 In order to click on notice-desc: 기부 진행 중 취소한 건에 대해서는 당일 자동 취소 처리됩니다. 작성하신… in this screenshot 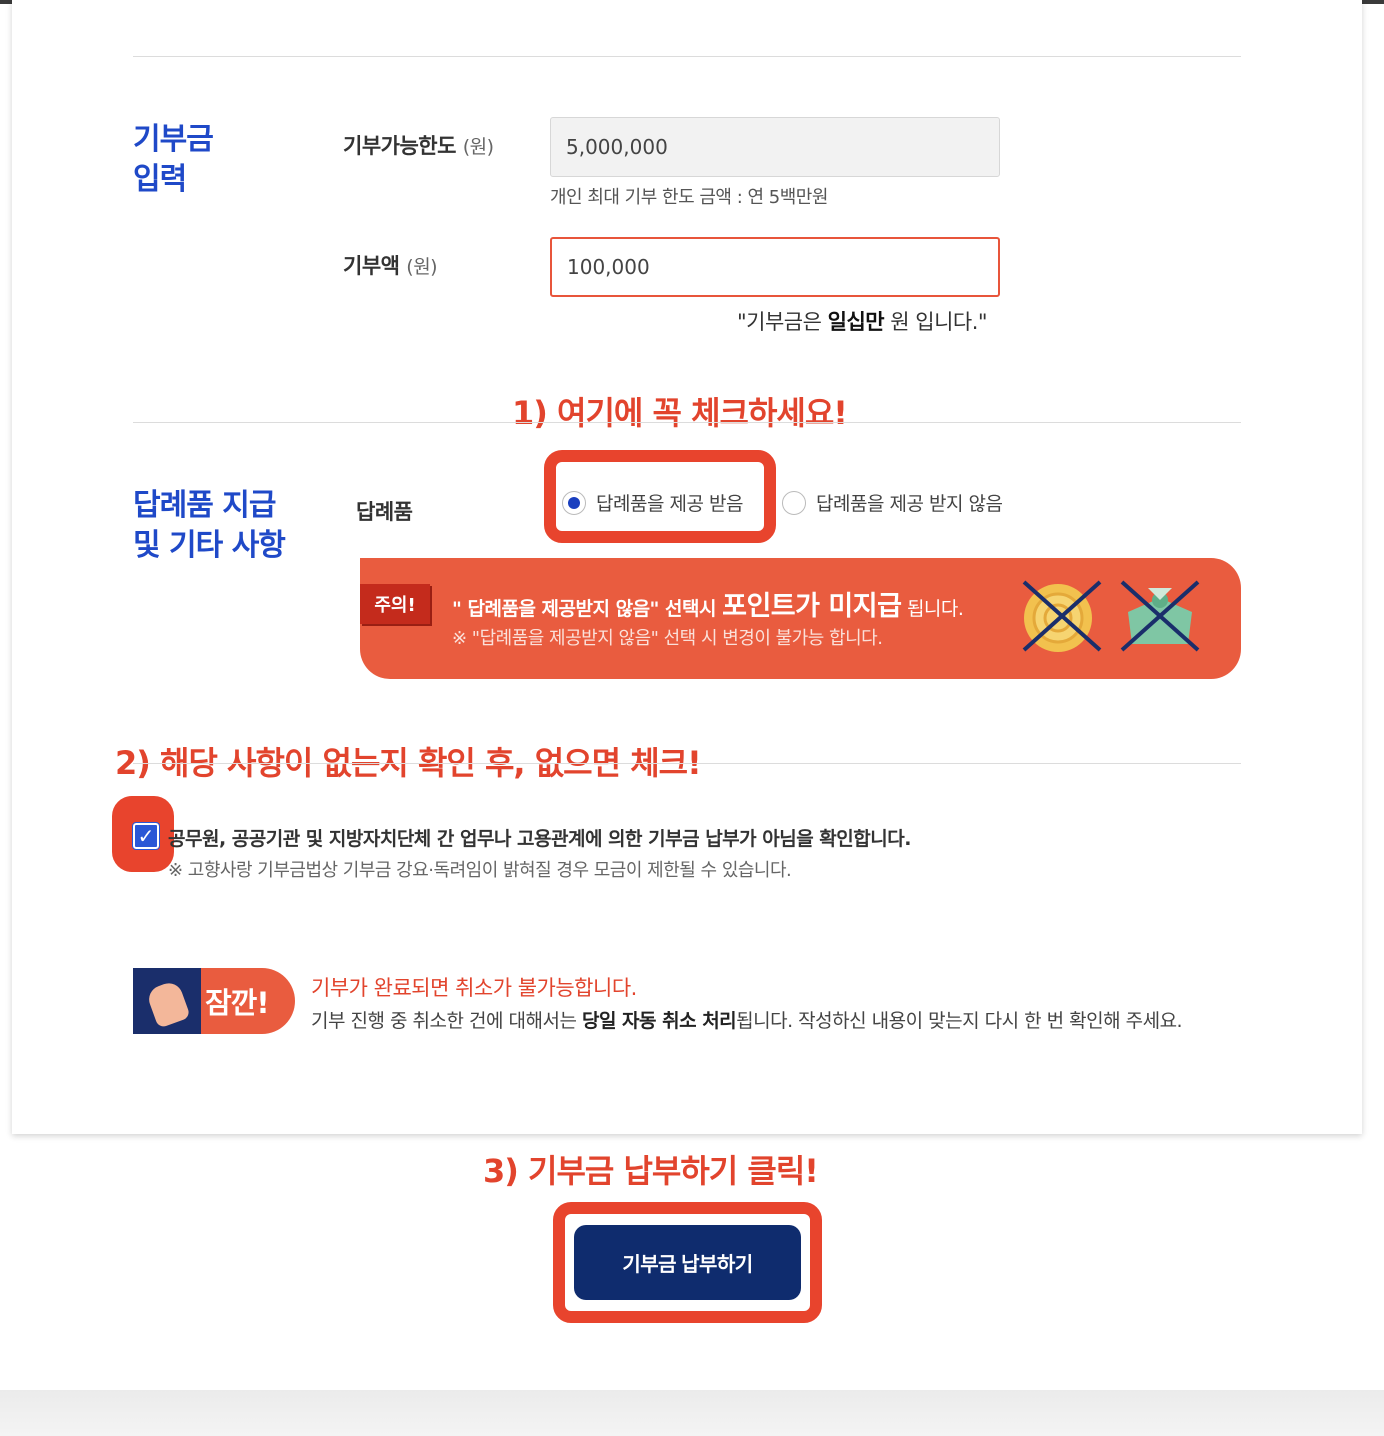, I will do `click(747, 1019)`.